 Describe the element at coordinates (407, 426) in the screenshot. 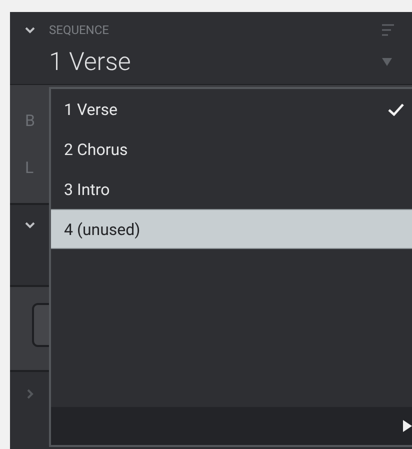

I see `play-icon` at that location.